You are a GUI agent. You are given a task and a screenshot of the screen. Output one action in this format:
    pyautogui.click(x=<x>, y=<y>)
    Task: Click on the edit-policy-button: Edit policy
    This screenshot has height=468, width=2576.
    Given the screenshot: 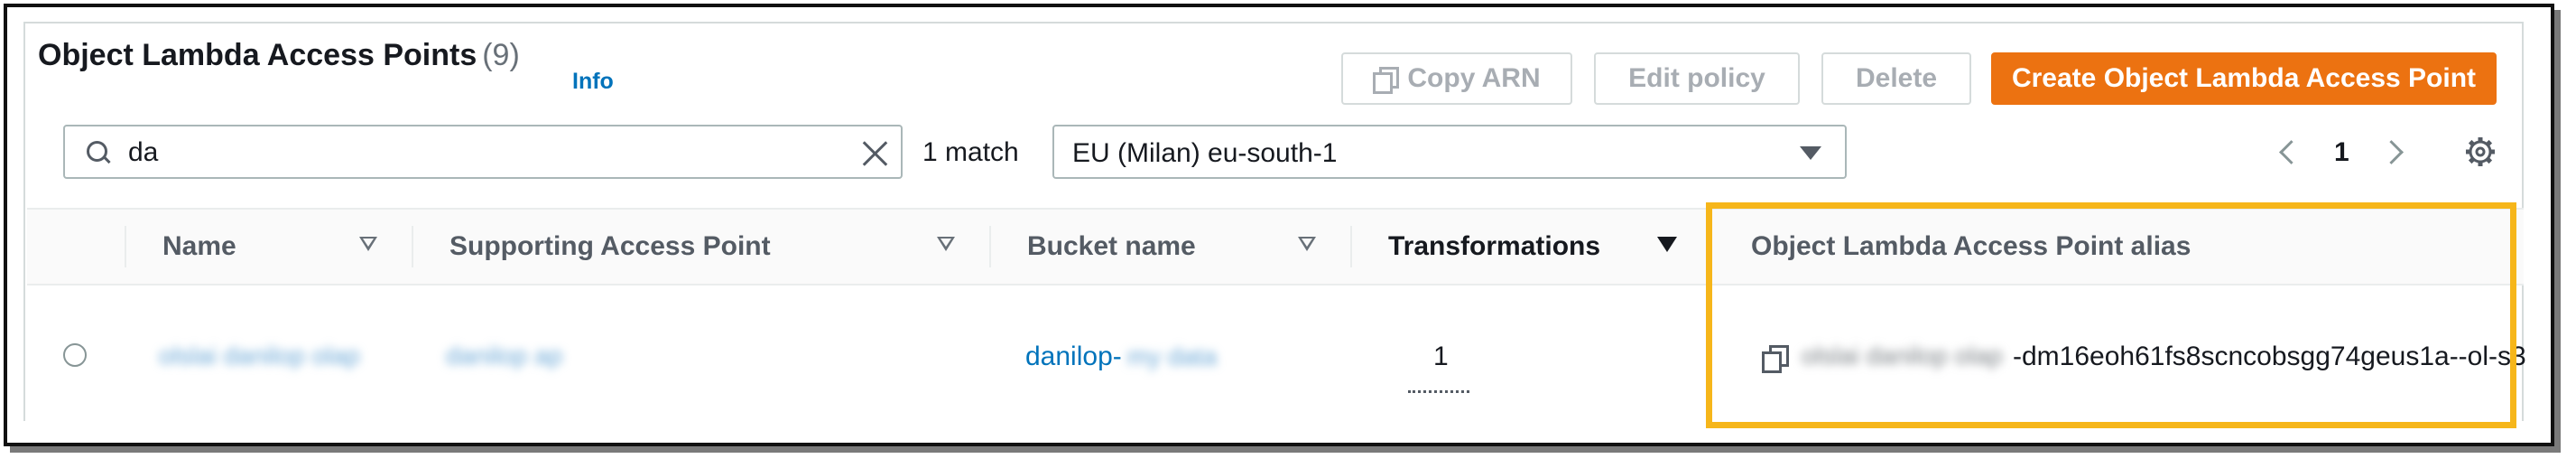 What is the action you would take?
    pyautogui.click(x=1697, y=78)
    